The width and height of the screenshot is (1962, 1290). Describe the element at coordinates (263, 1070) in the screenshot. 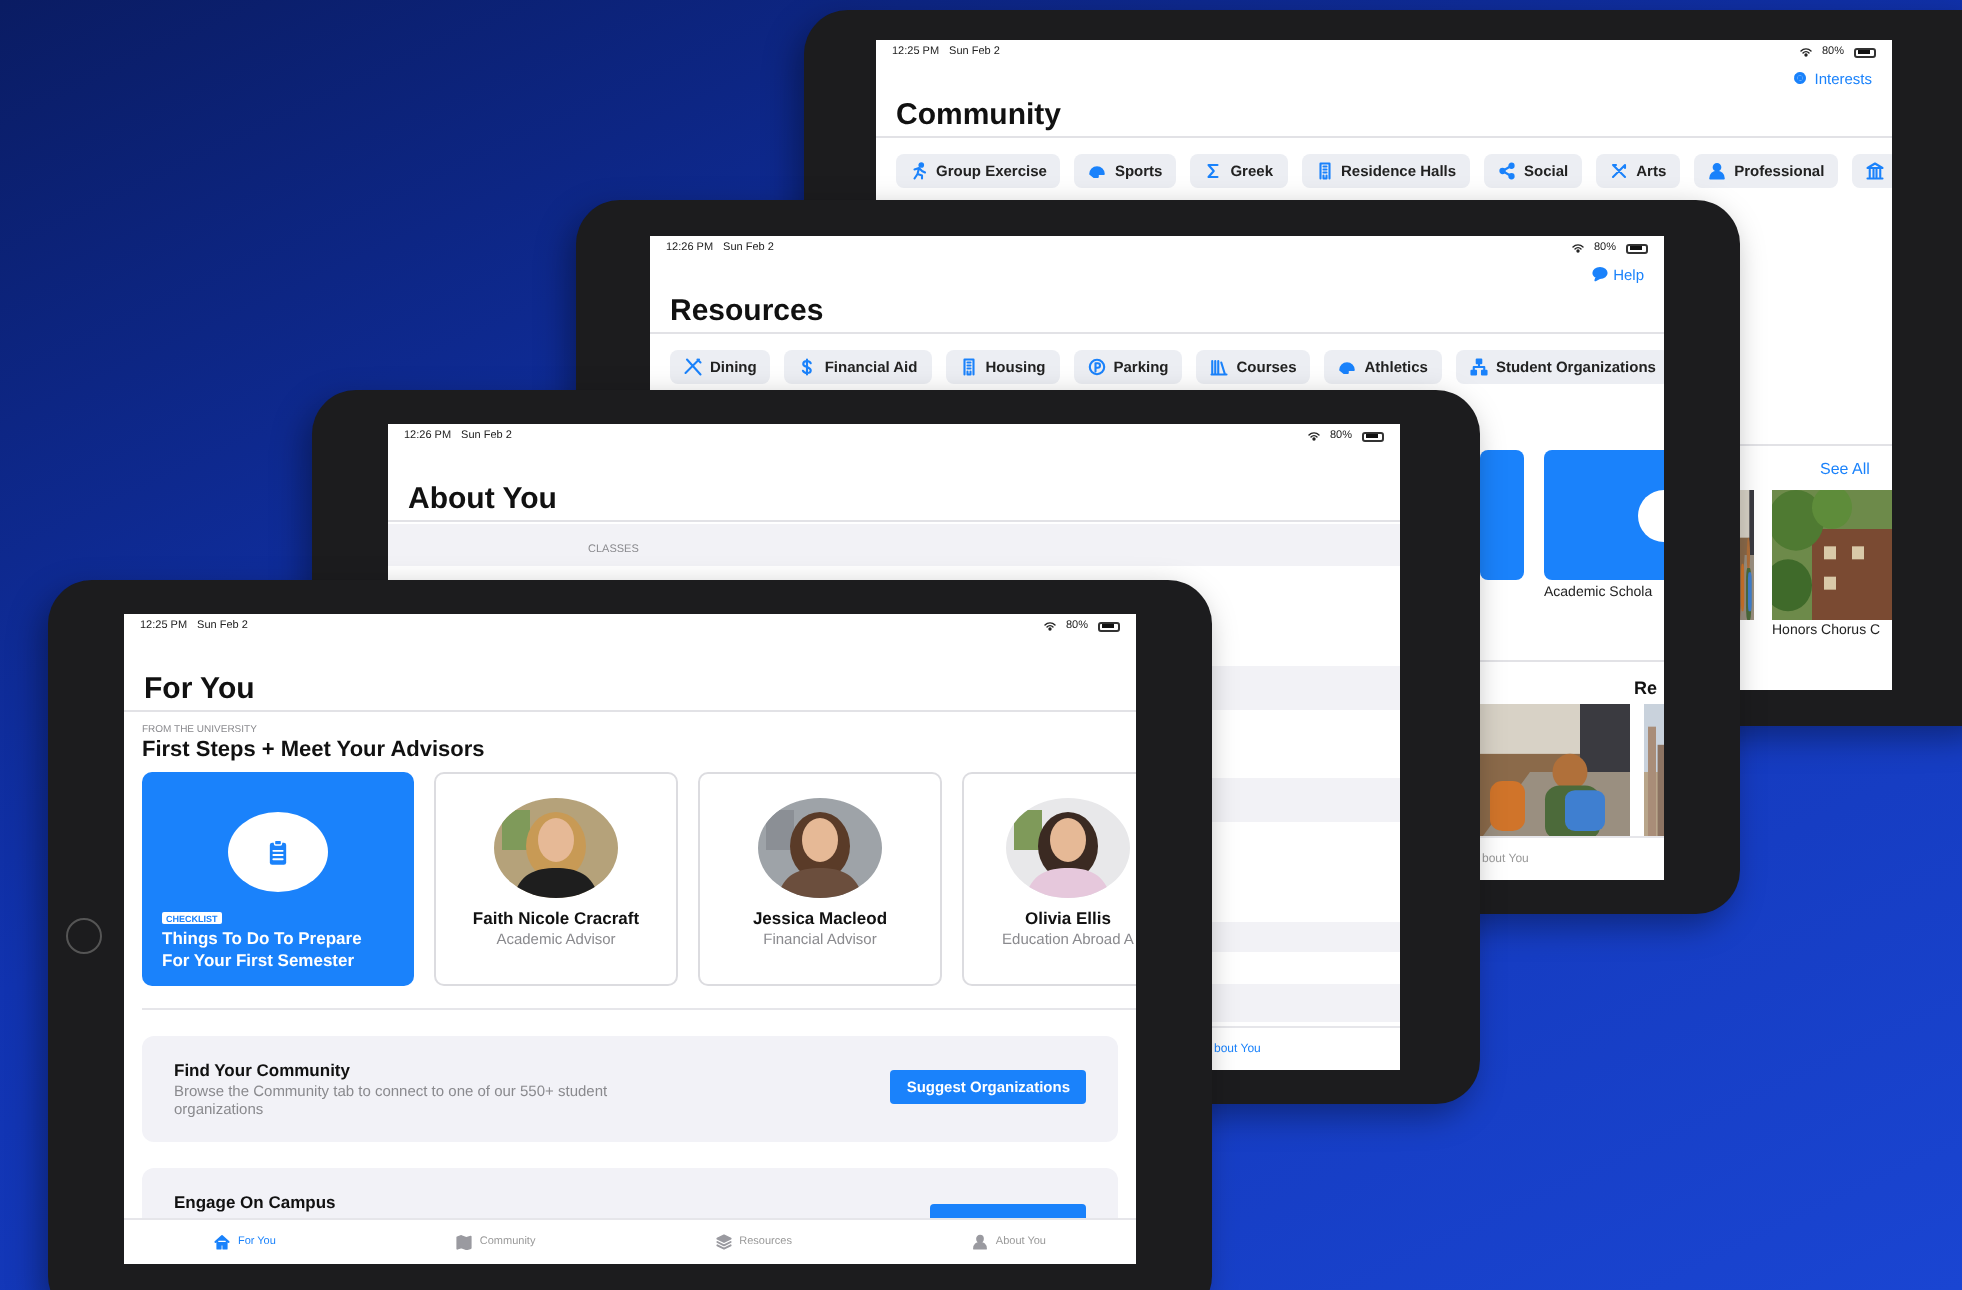

I see `panel-title: Find Your Community` at that location.